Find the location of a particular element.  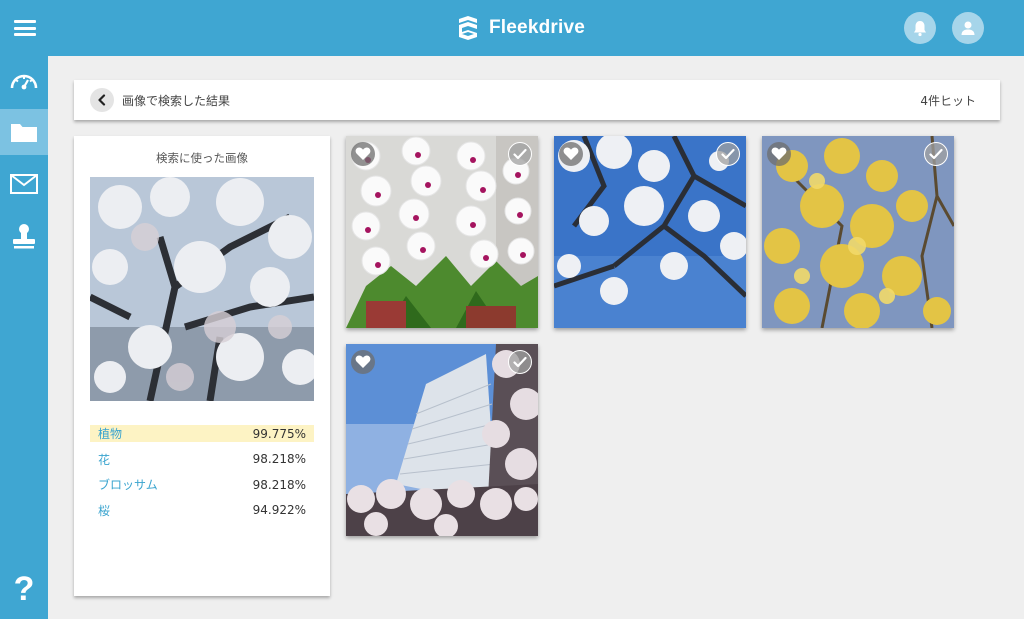

chevron-left-icon is located at coordinates (102, 100).